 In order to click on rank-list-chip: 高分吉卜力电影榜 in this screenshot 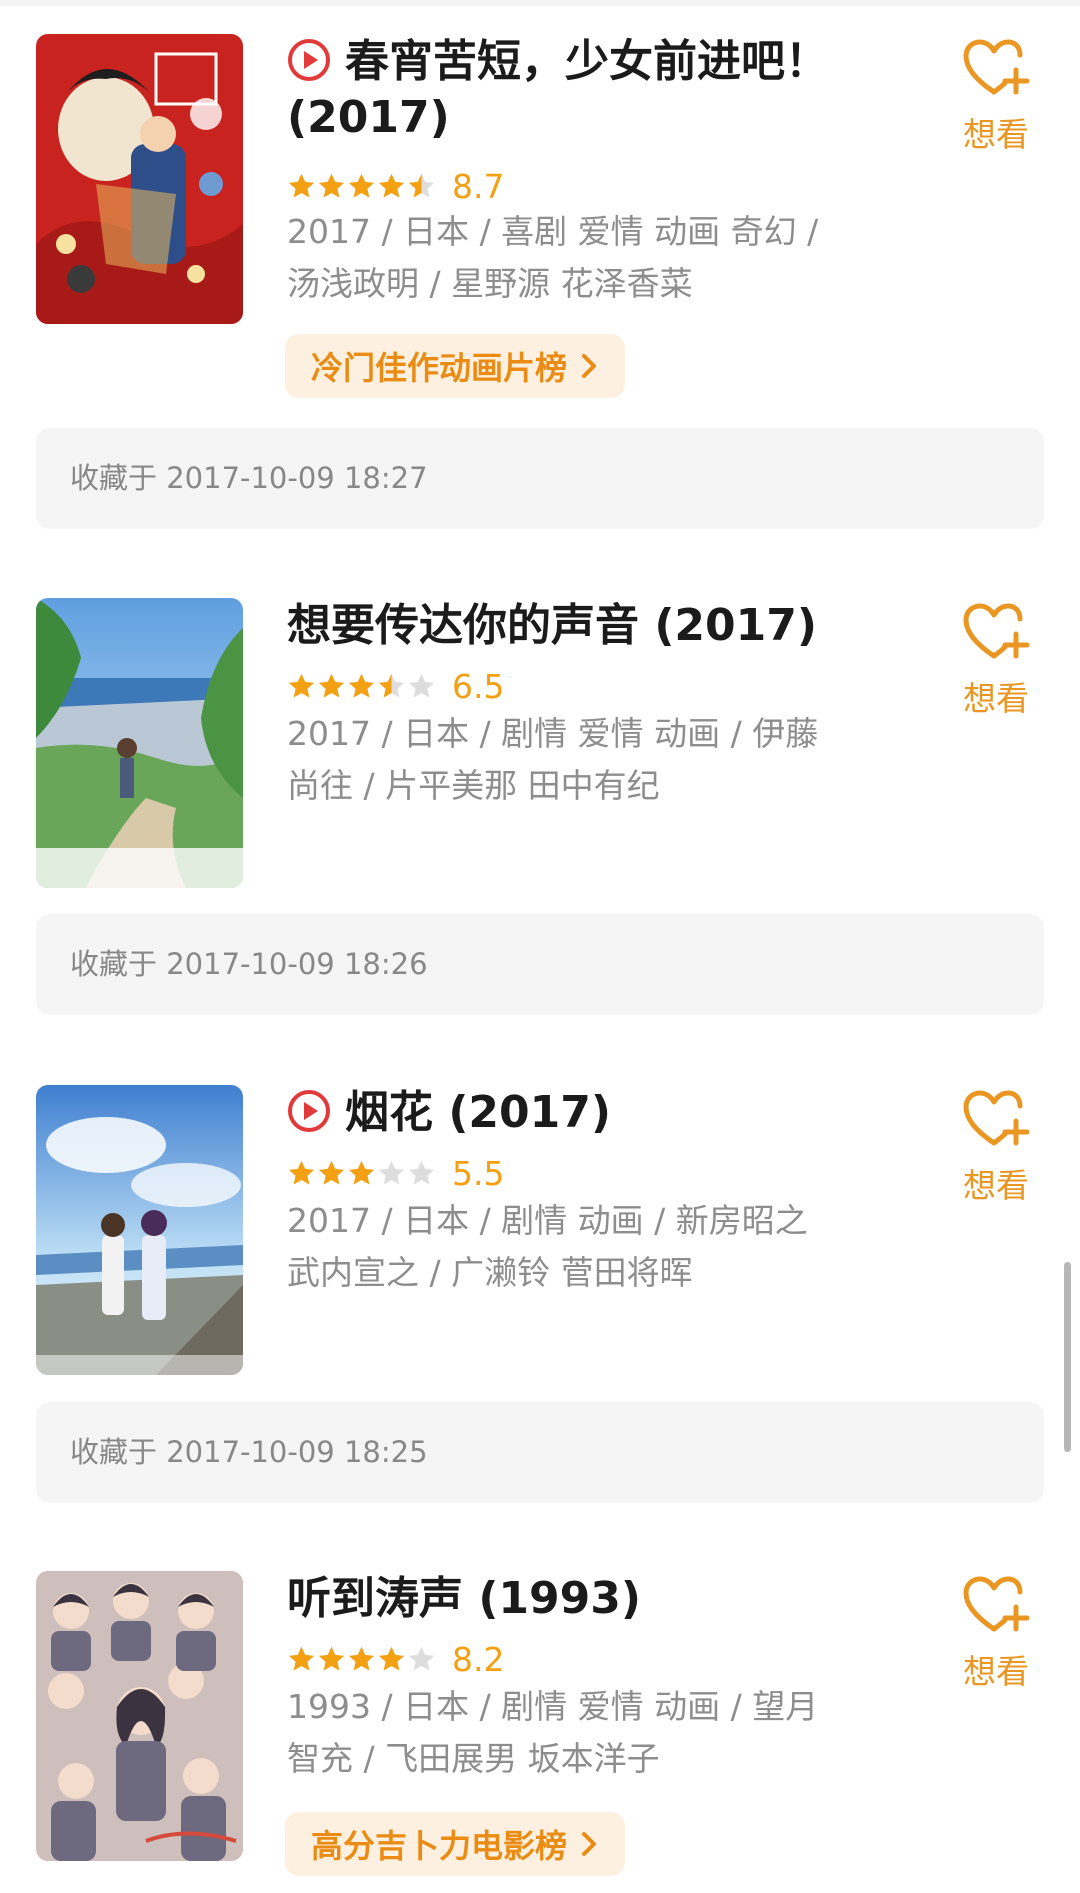, I will do `click(455, 1844)`.